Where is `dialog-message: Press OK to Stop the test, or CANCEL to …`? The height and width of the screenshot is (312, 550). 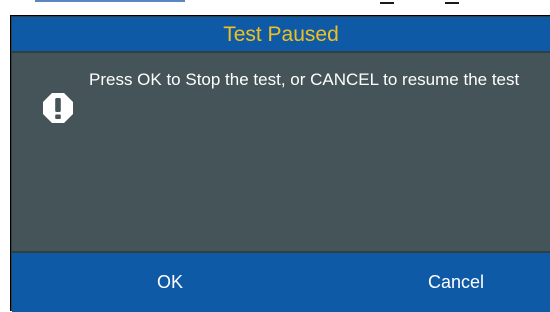 dialog-message: Press OK to Stop the test, or CANCEL to … is located at coordinates (304, 79).